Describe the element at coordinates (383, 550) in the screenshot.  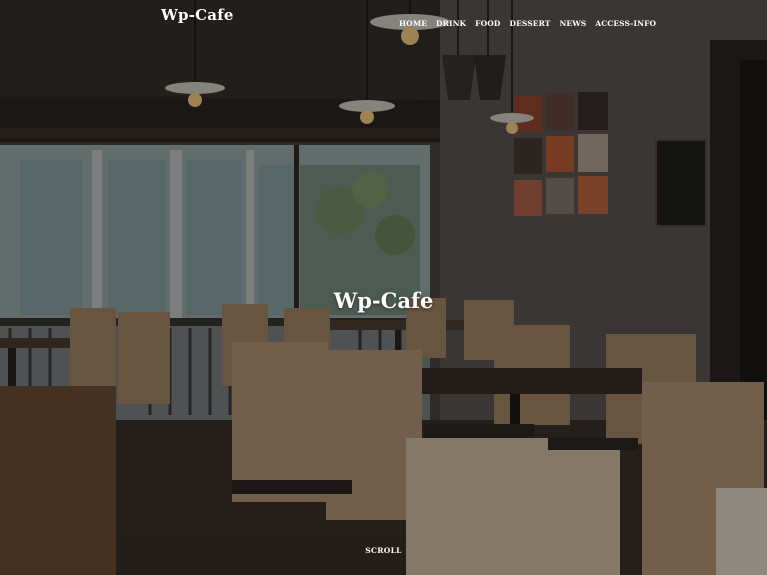
I see `scroll-indicator: SCROLL` at that location.